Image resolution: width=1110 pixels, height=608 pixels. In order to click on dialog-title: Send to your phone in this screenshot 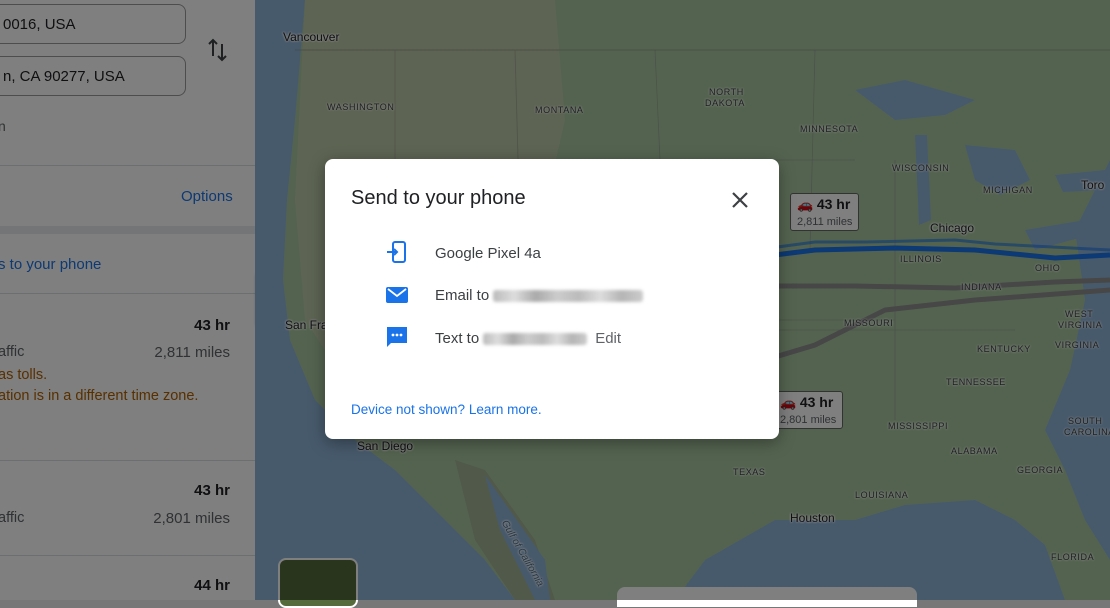, I will do `click(438, 198)`.